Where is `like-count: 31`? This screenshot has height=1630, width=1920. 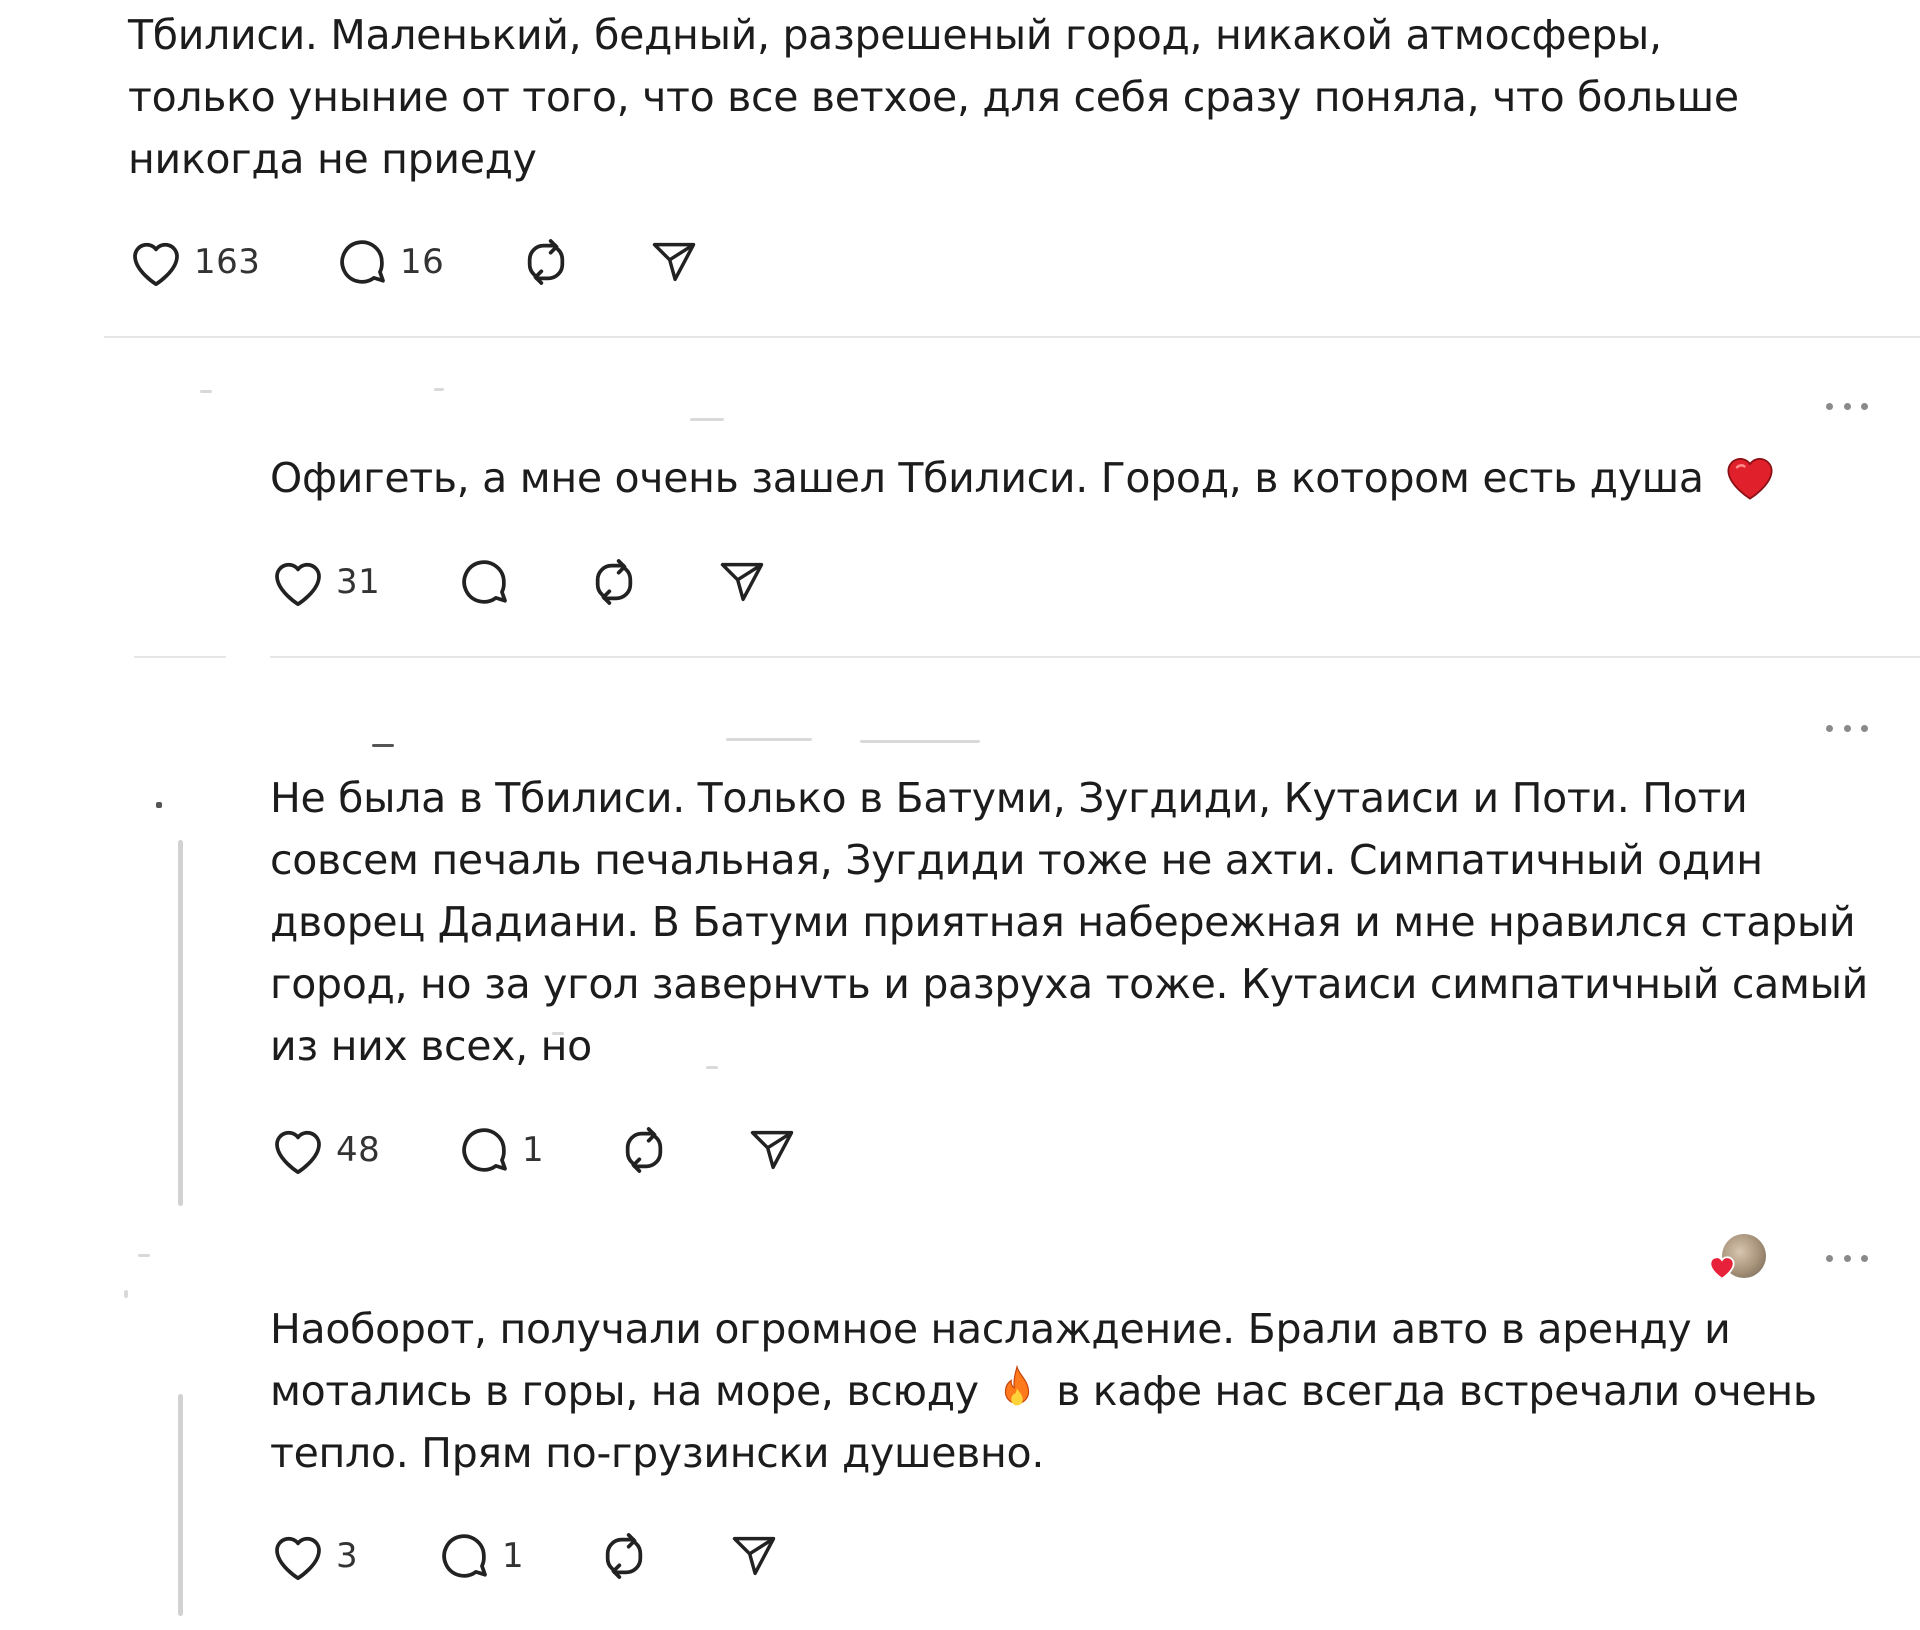
like-count: 31 is located at coordinates (358, 582).